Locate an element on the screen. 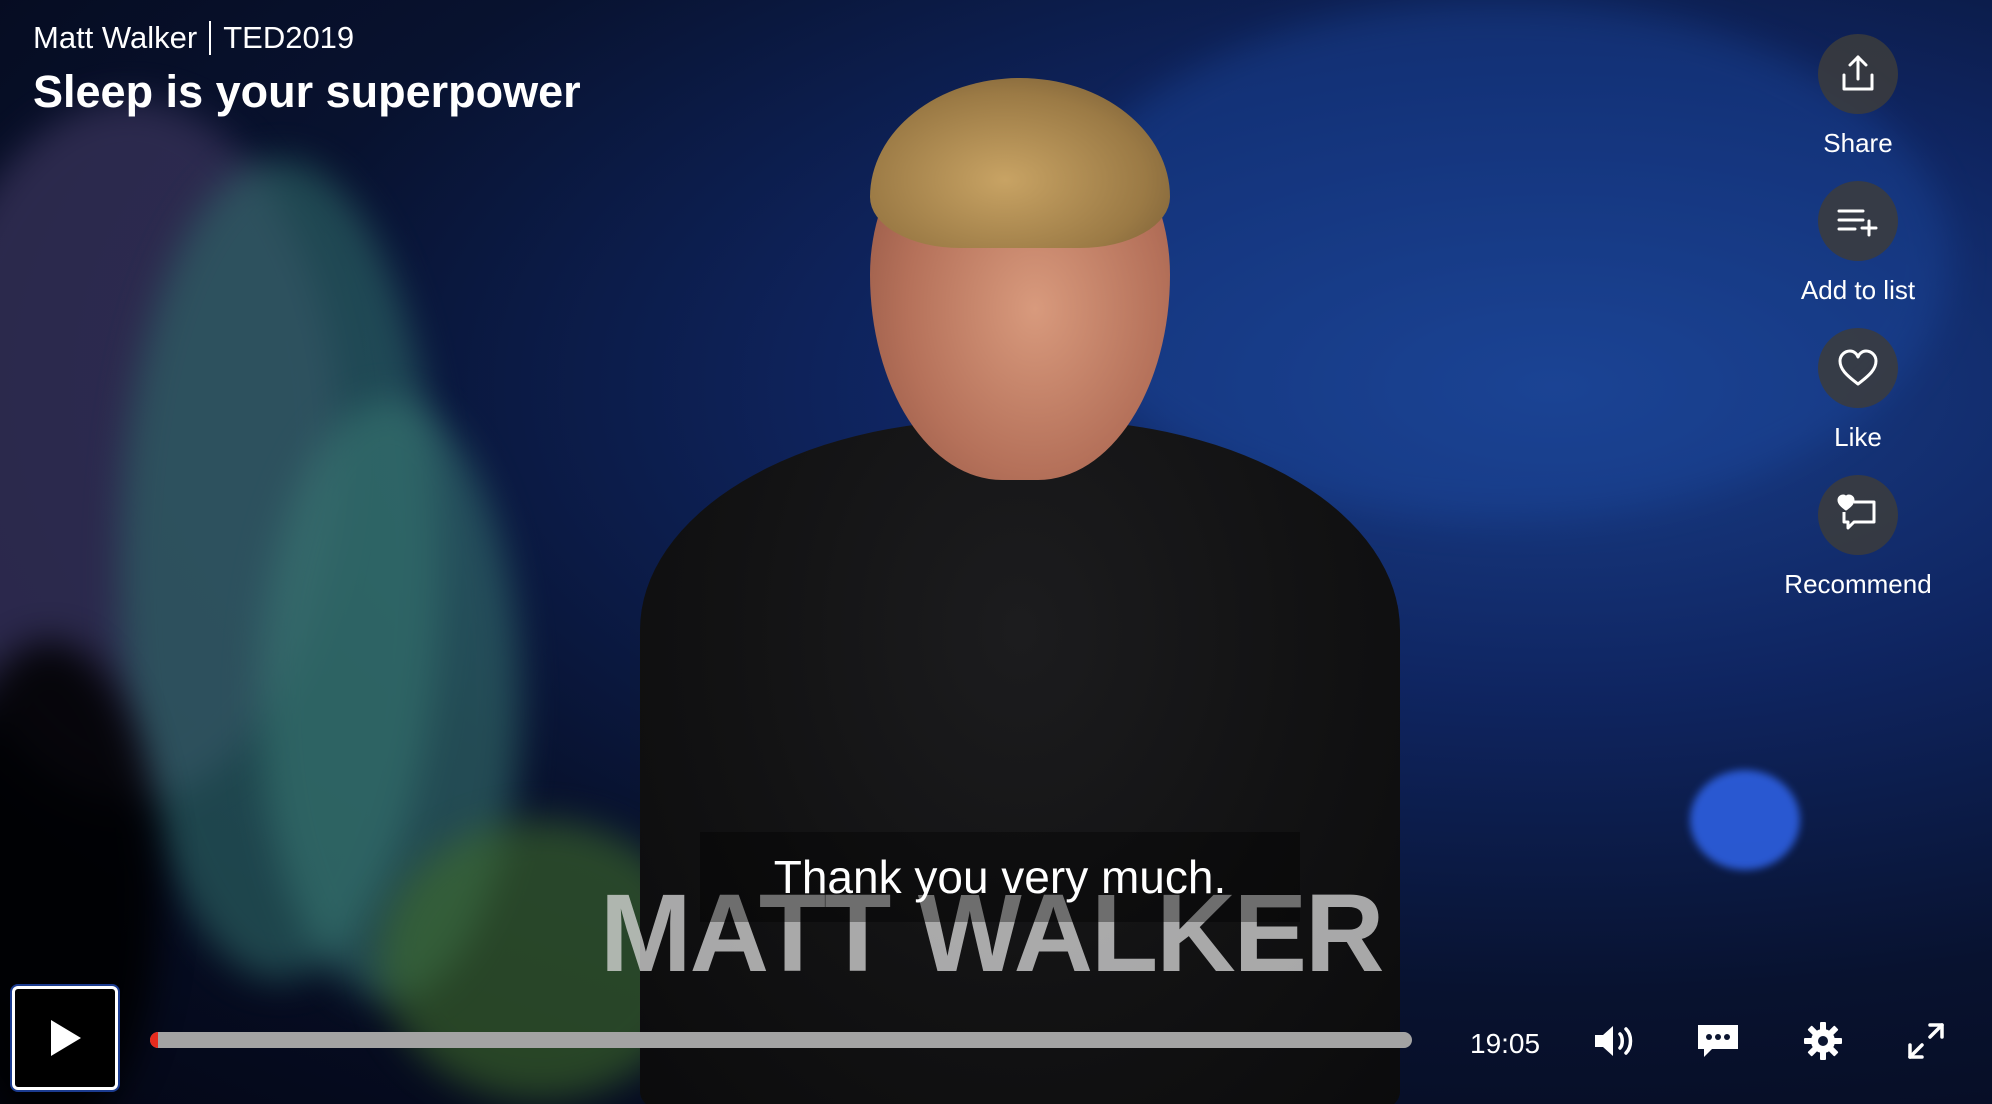 The image size is (1992, 1104). fullscreen-button is located at coordinates (1926, 1041).